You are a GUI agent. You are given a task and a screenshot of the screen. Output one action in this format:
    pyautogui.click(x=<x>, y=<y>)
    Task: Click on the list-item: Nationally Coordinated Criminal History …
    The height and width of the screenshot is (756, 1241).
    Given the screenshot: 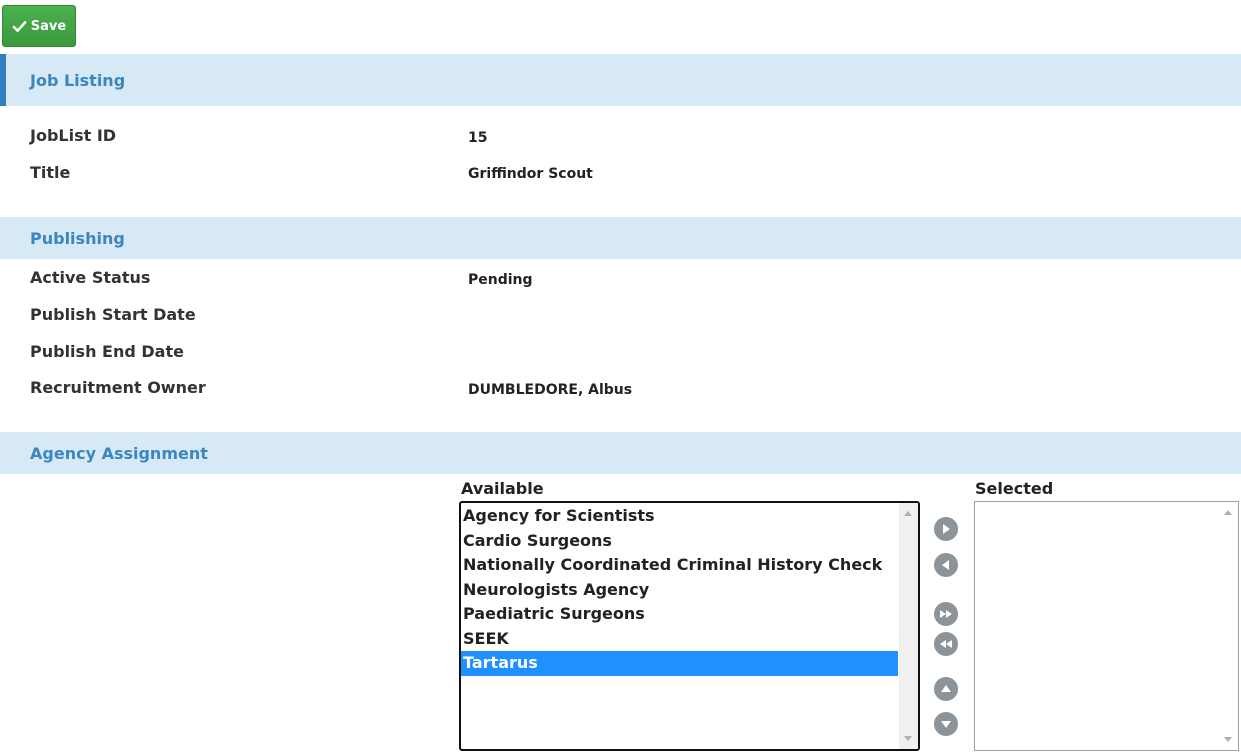 What is the action you would take?
    pyautogui.click(x=679, y=565)
    